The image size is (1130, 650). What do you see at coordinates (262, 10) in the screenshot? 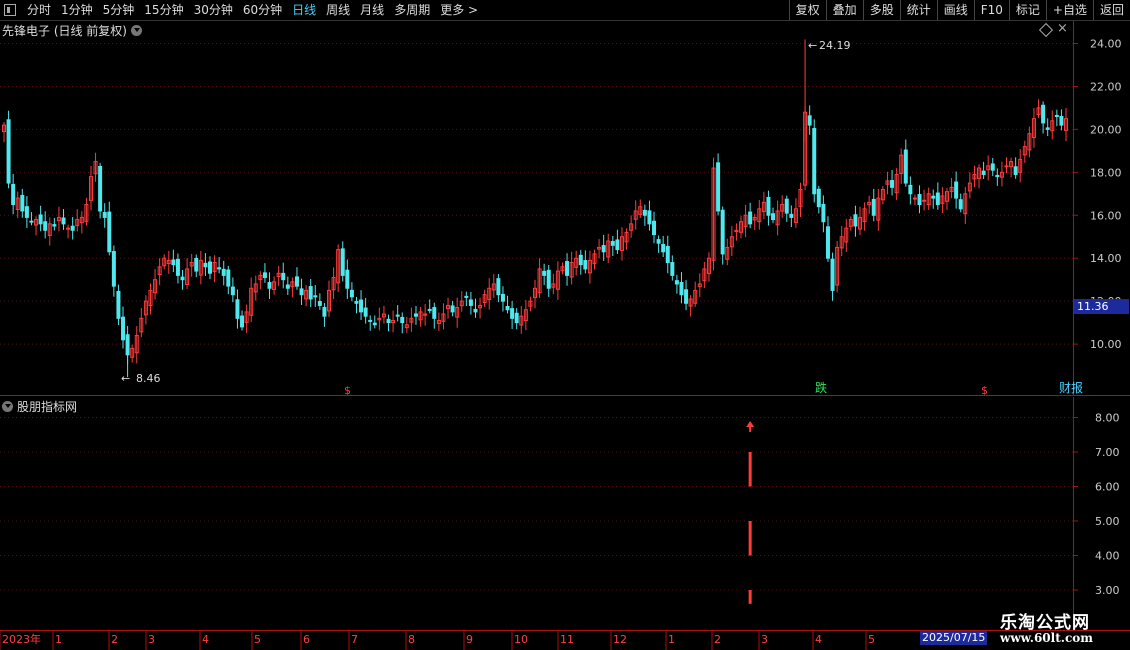
I see `period-tab: 60分钟` at bounding box center [262, 10].